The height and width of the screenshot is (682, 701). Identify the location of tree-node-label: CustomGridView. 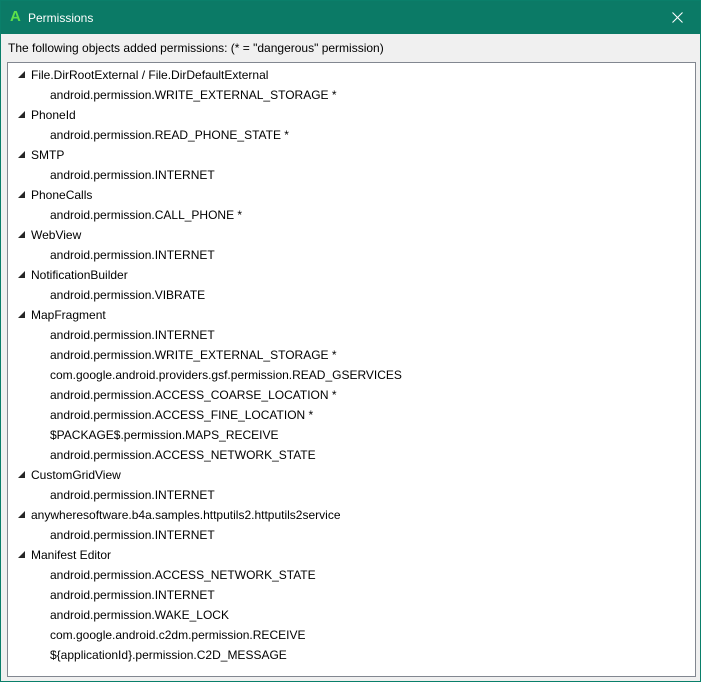
(76, 475).